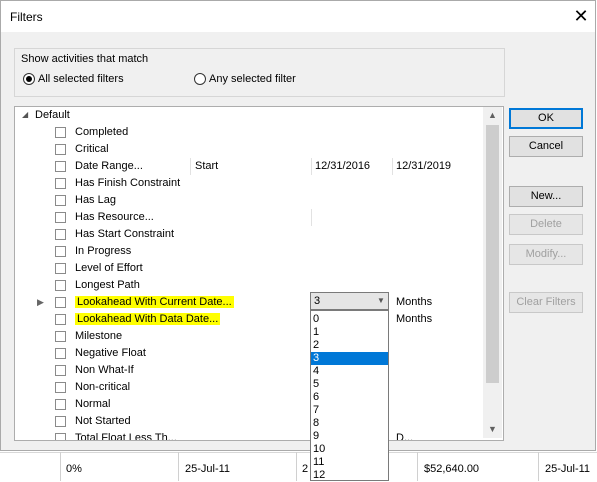 This screenshot has height=482, width=597. I want to click on table-cell: 25-Jul-11, so click(568, 469).